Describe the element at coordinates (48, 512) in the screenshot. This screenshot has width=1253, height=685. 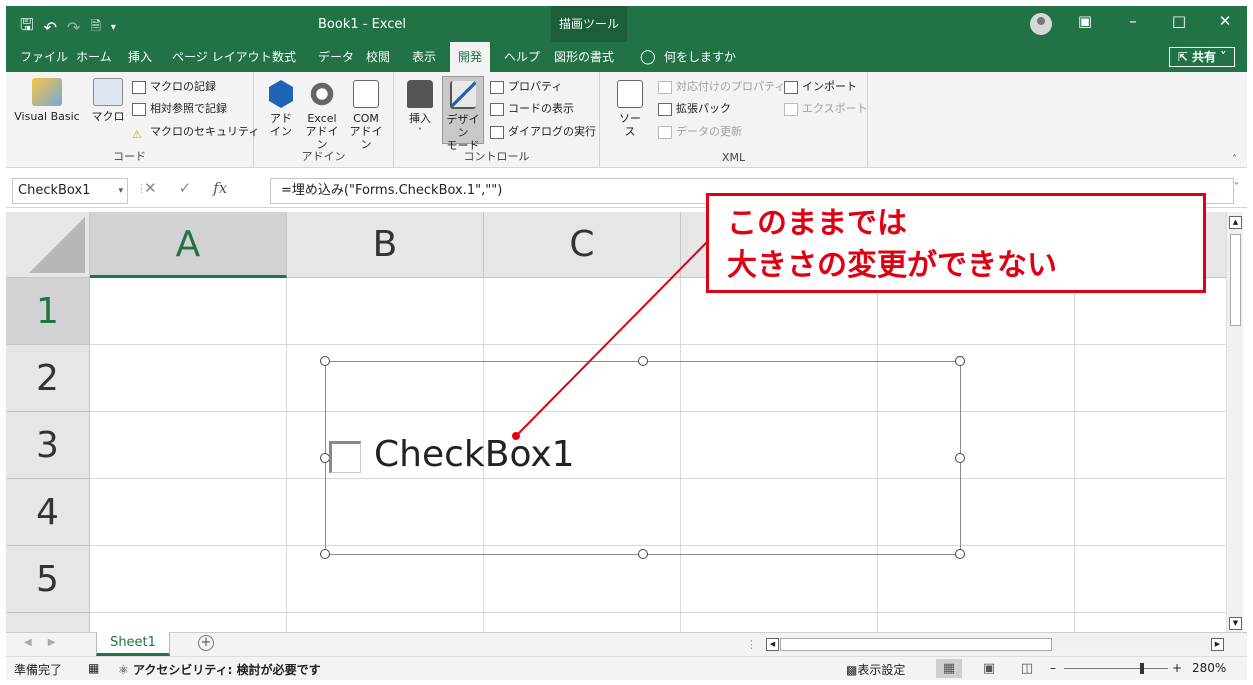
I see `row-header-4: 4` at that location.